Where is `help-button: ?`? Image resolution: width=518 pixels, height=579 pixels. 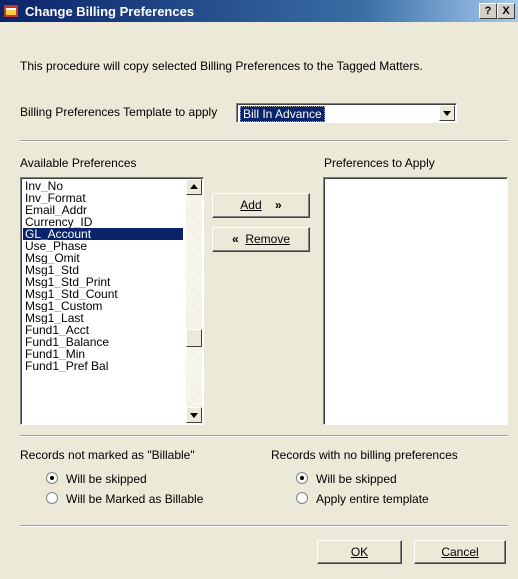 help-button: ? is located at coordinates (488, 11).